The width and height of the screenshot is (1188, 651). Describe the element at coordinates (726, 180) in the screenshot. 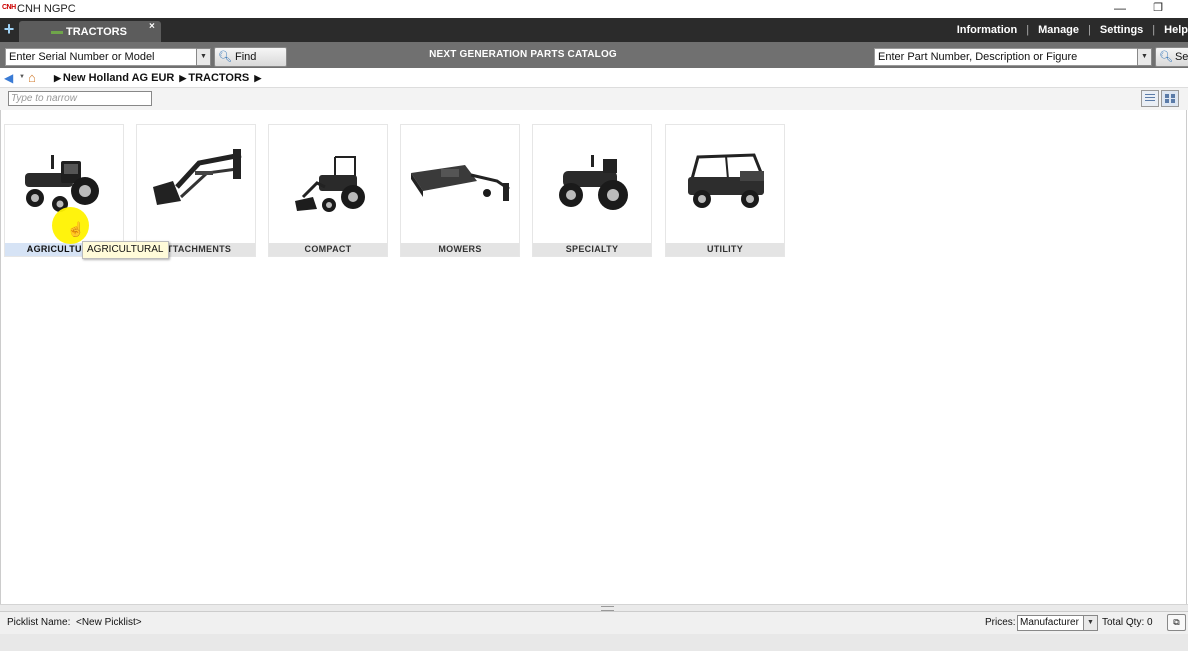

I see `utility-vehicle-image` at that location.